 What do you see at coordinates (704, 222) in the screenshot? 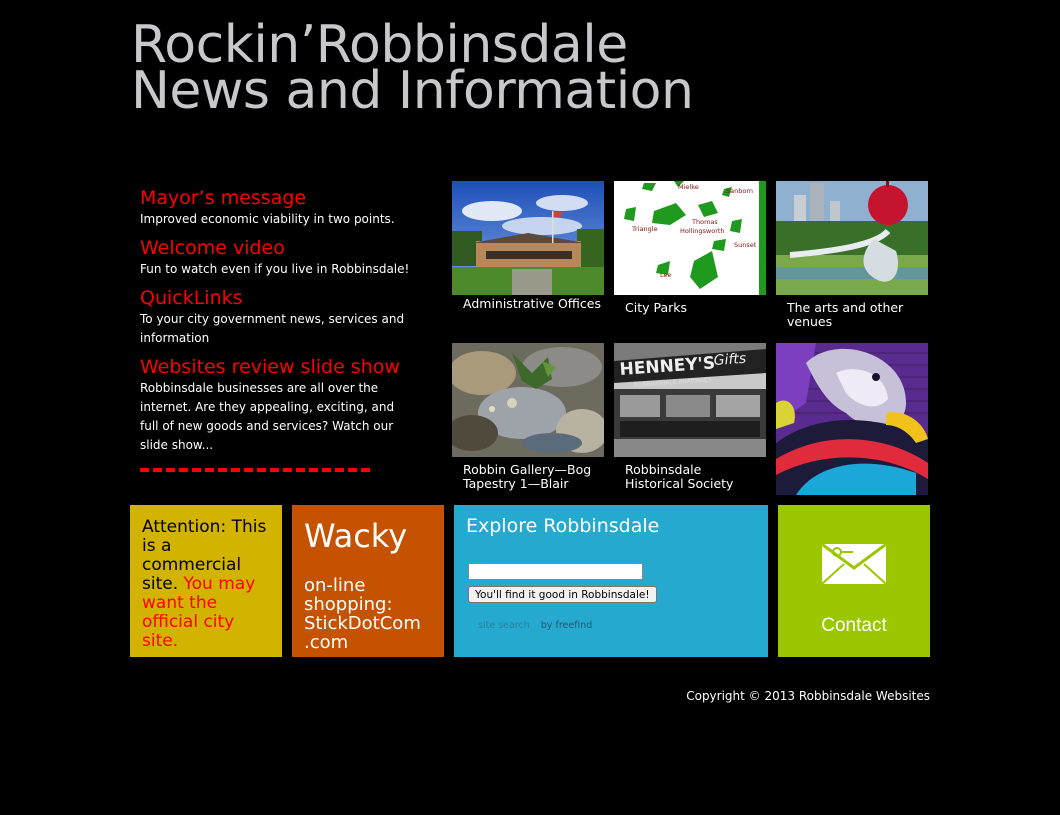
I see `map-label: Thomas` at bounding box center [704, 222].